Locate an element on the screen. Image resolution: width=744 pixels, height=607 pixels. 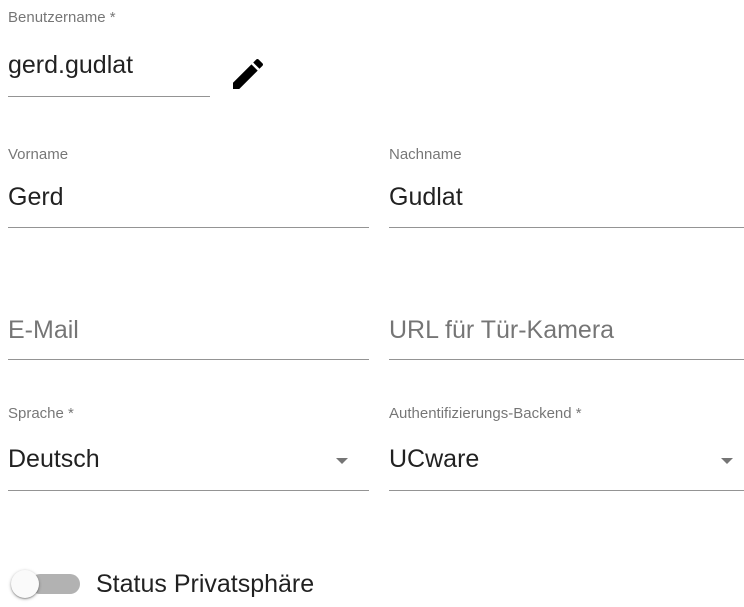
privacy-status-label: Status Privatsphäre is located at coordinates (205, 584).